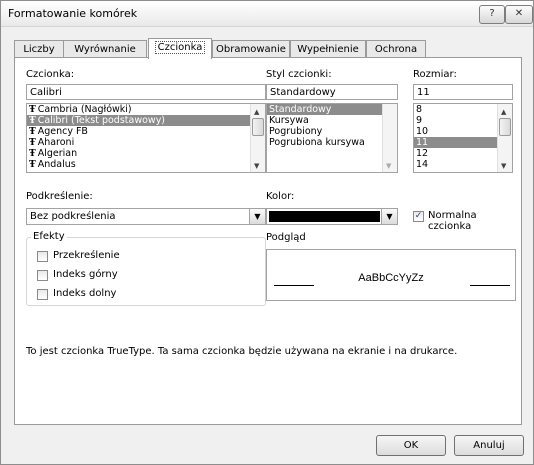  Describe the element at coordinates (73, 13) in the screenshot. I see `dialog-title: Formatowanie komórek` at that location.